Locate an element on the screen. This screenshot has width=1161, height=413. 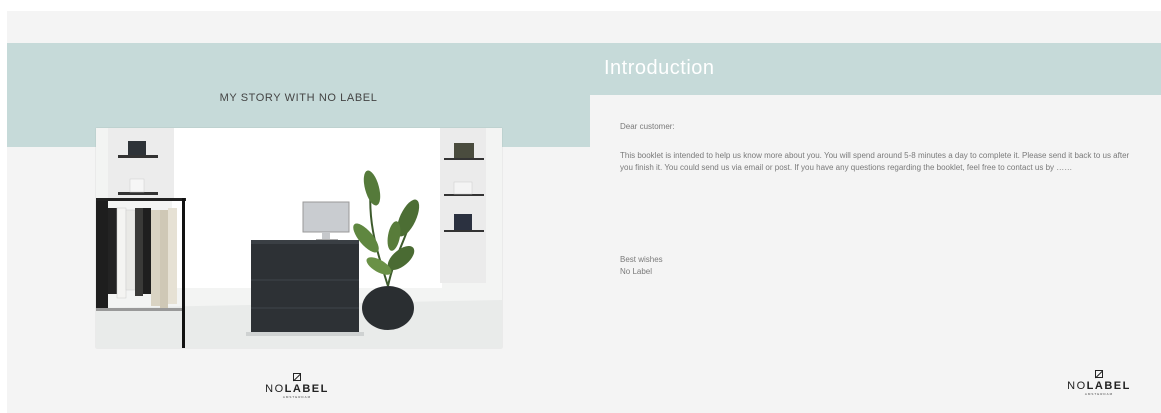
introduction-title: Introduction is located at coordinates (659, 68).